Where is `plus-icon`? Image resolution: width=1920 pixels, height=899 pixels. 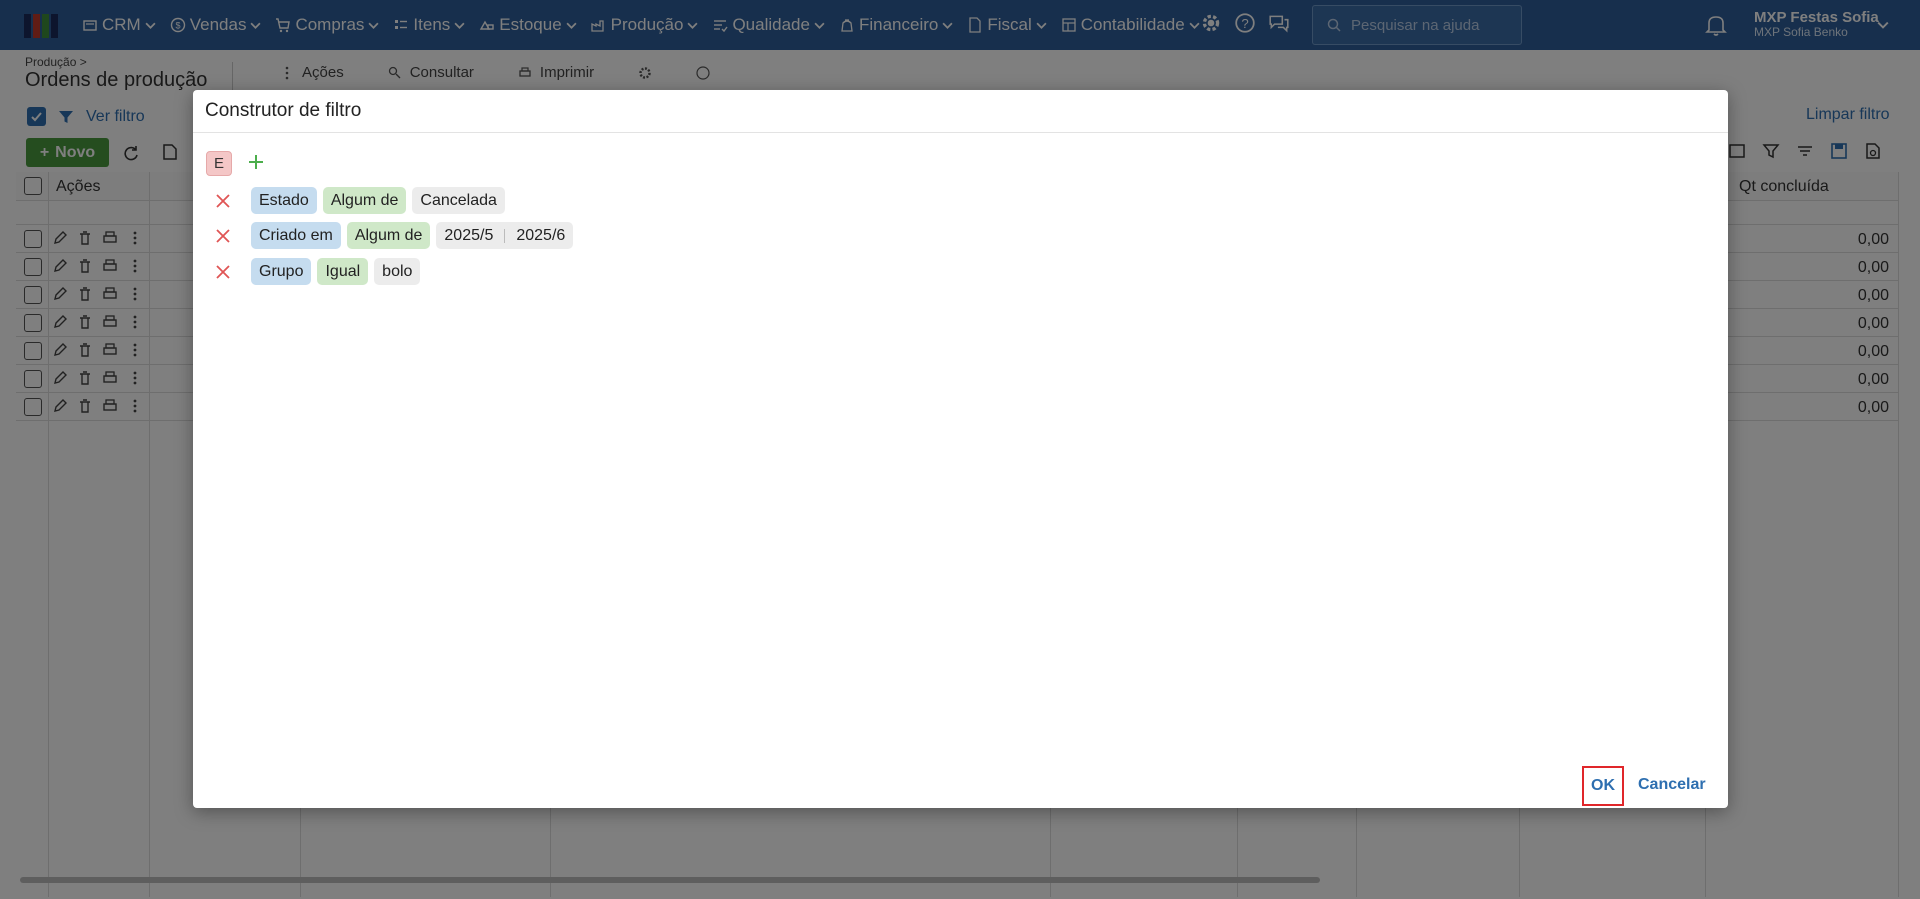
plus-icon is located at coordinates (256, 162).